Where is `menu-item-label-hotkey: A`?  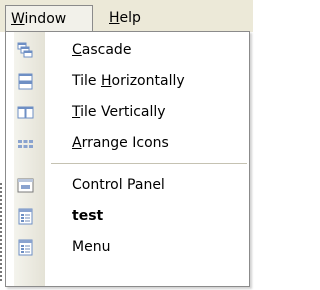
menu-item-label-hotkey: A is located at coordinates (77, 143).